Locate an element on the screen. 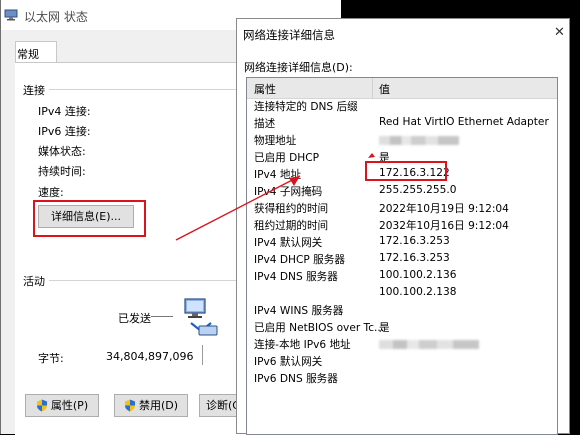 The width and height of the screenshot is (580, 435). list-item: IPv4 默认网关 172.16.3.253 is located at coordinates (402, 242).